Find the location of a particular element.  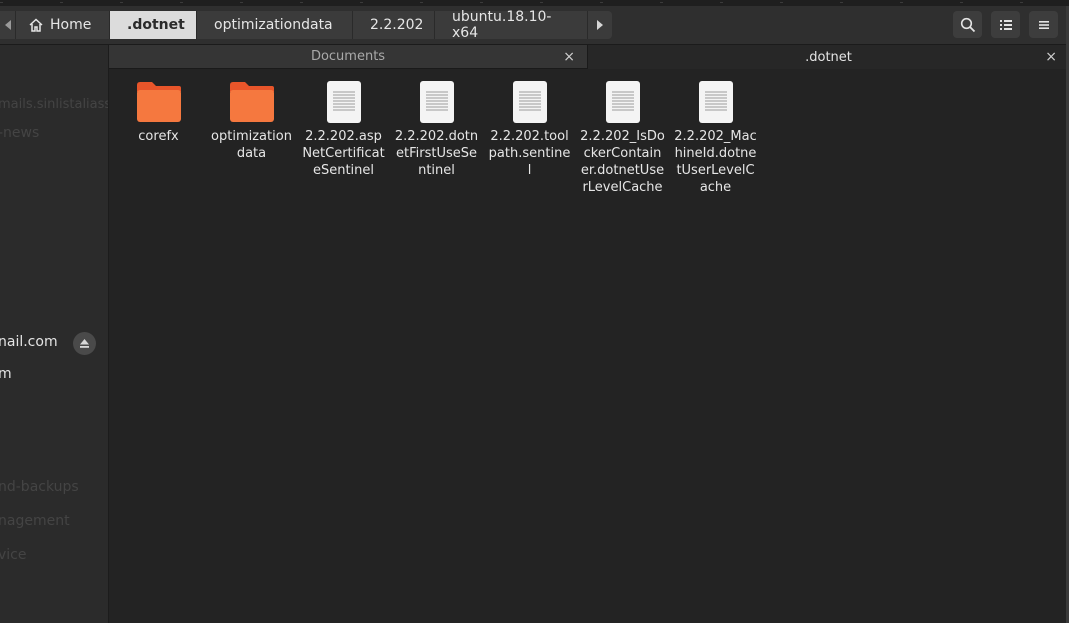

crumb-ubuntu: ubuntu.18.10-x64 is located at coordinates (511, 25).